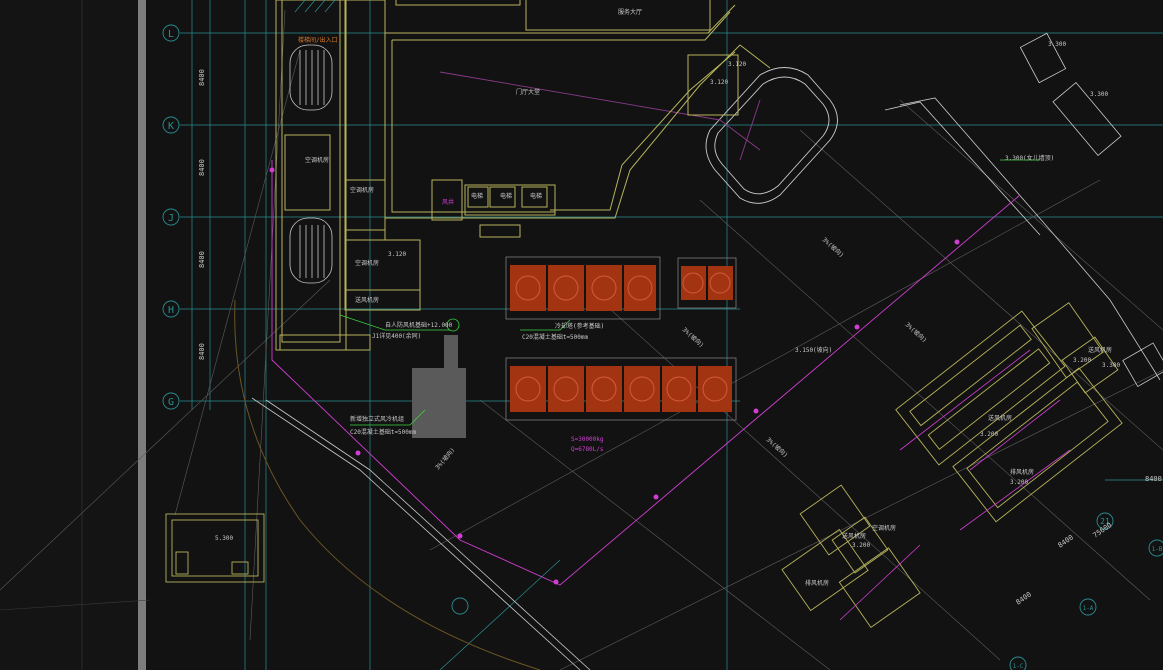 This screenshot has height=670, width=1163. I want to click on label-shaft: 风井, so click(448, 202).